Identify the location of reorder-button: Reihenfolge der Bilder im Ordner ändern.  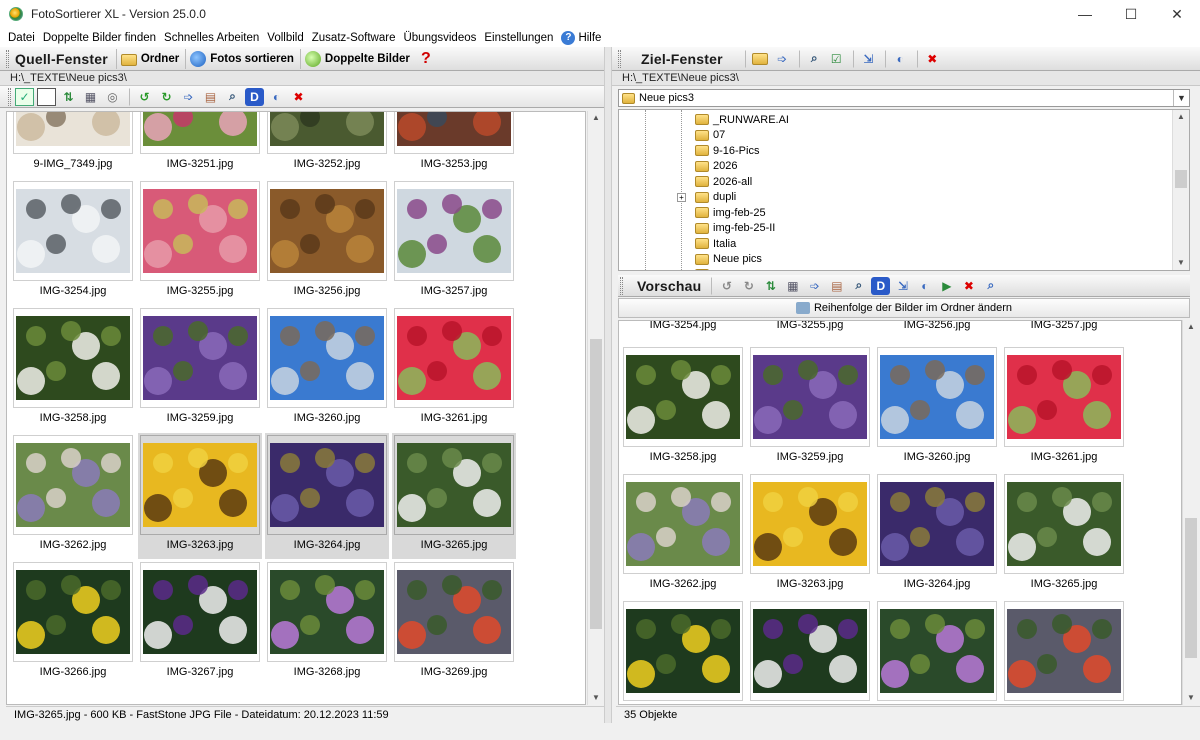
(904, 308).